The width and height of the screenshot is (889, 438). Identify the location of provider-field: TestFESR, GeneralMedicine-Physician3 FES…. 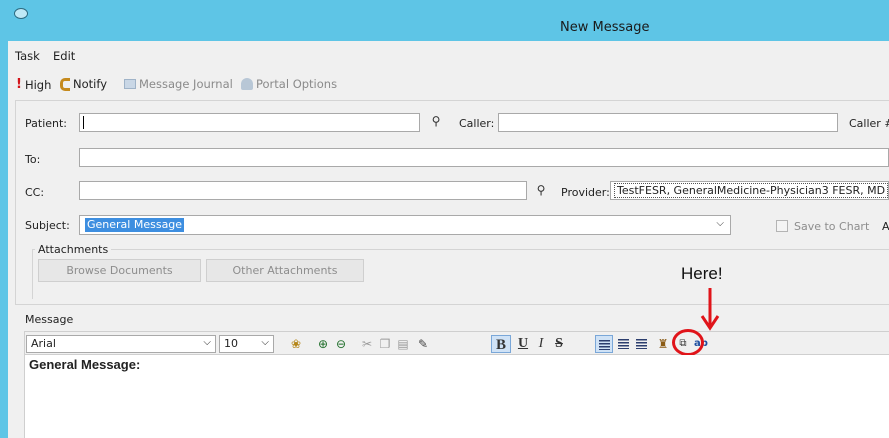
(749, 190).